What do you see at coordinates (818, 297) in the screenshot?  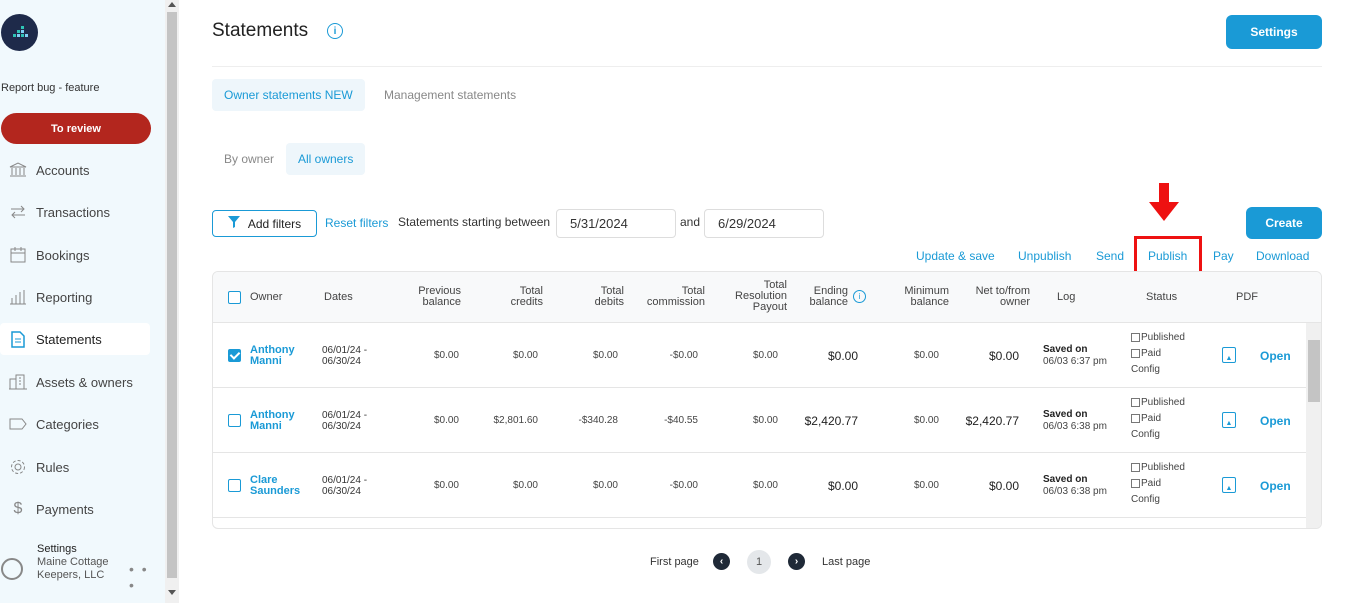 I see `col-ending-balance: Ending balance` at bounding box center [818, 297].